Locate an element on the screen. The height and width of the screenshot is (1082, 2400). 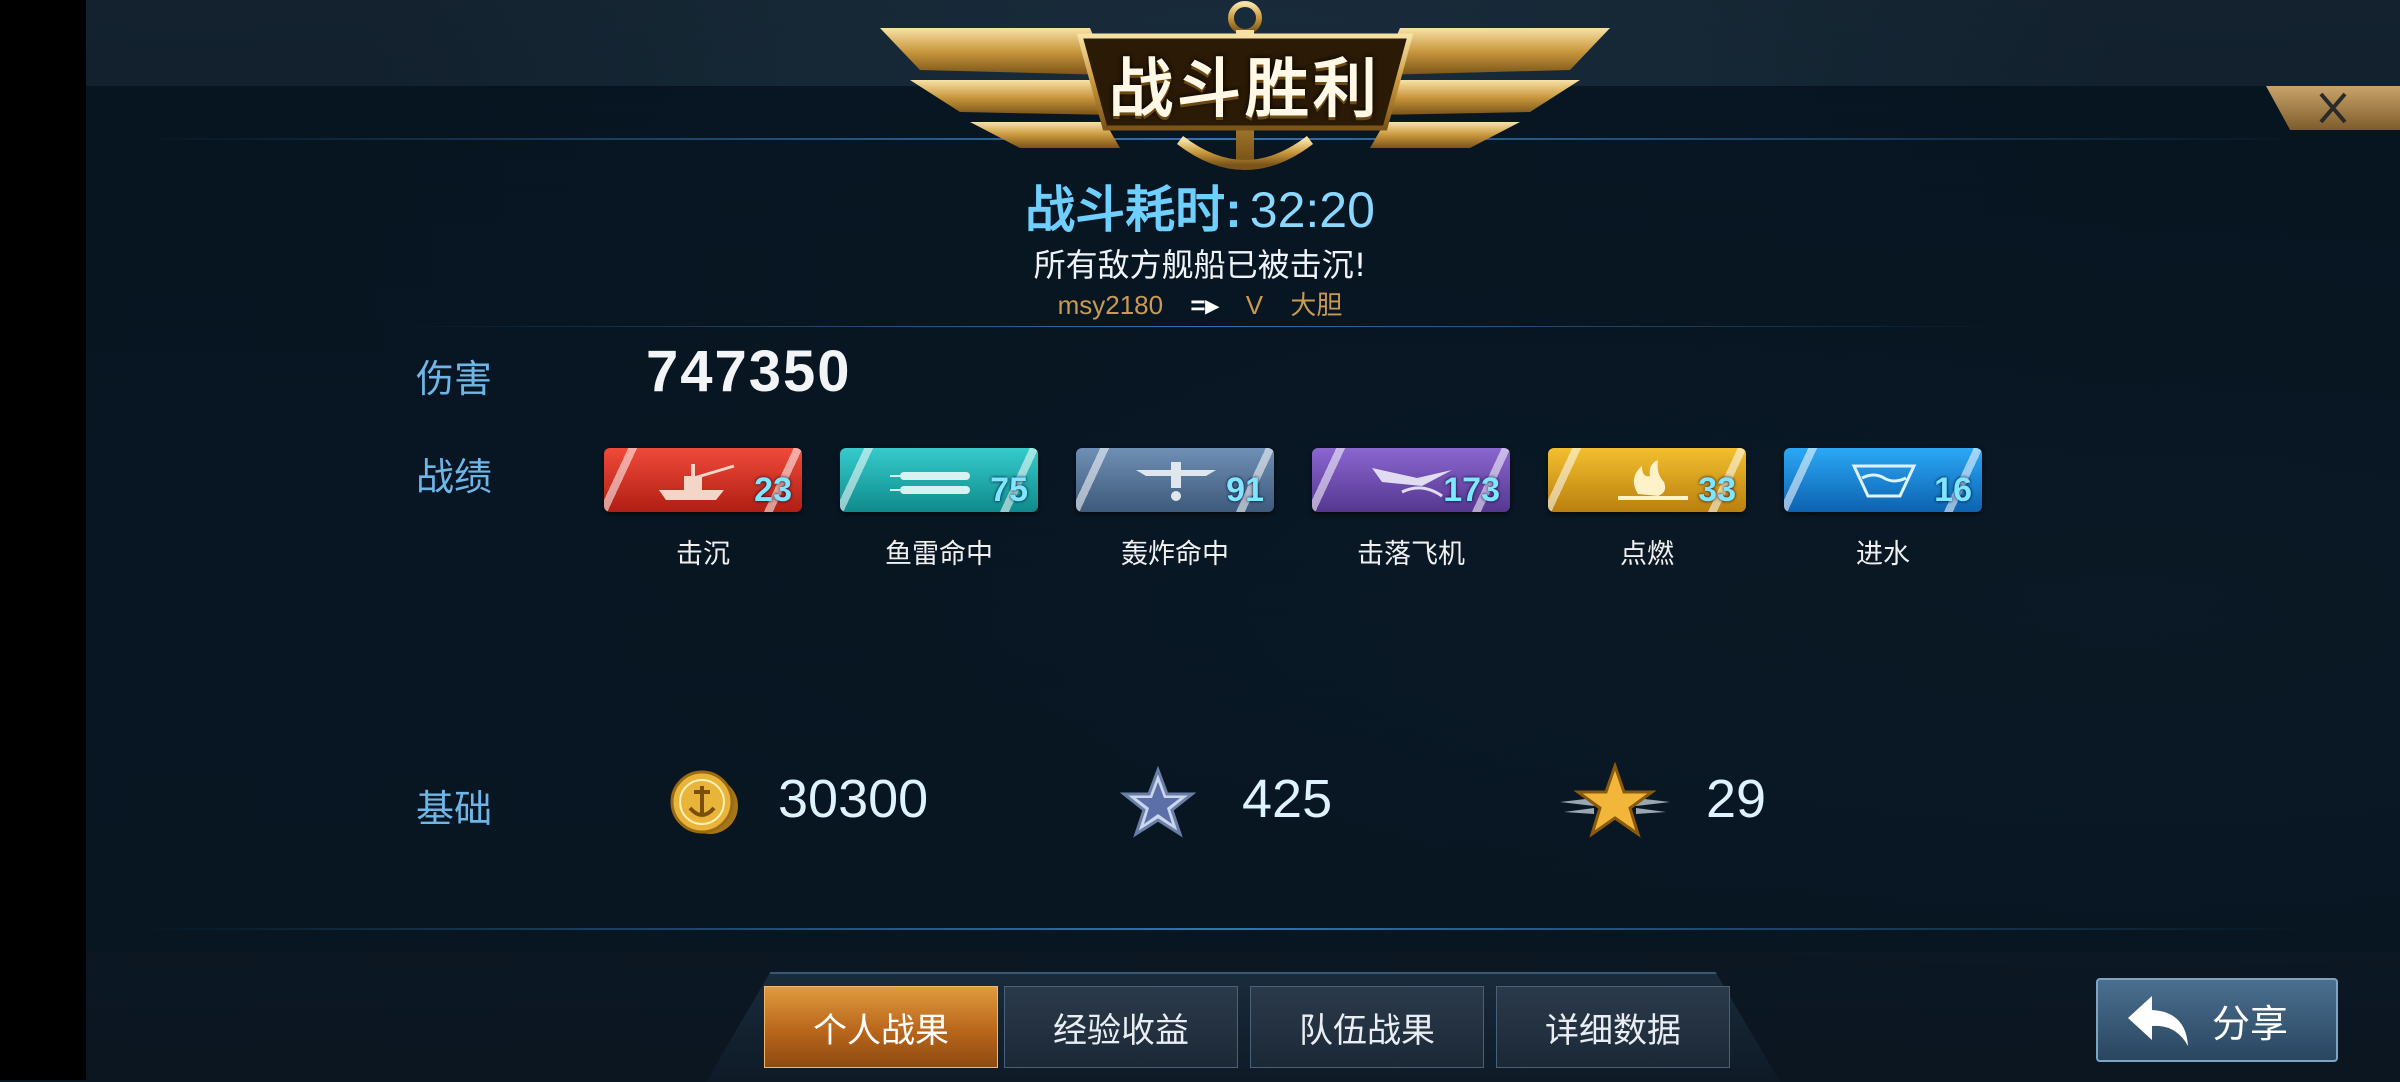
ship-sink-icon is located at coordinates (697, 482).